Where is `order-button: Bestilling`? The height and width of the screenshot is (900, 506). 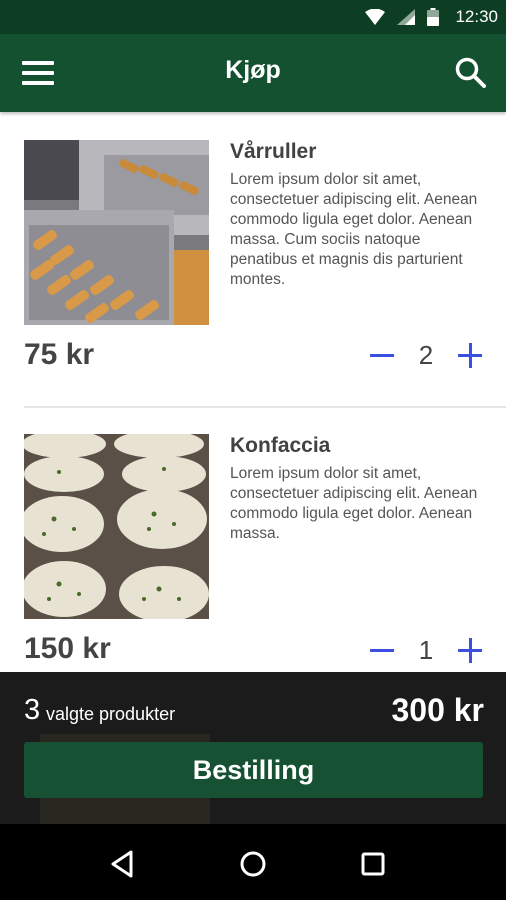
order-button: Bestilling is located at coordinates (253, 770).